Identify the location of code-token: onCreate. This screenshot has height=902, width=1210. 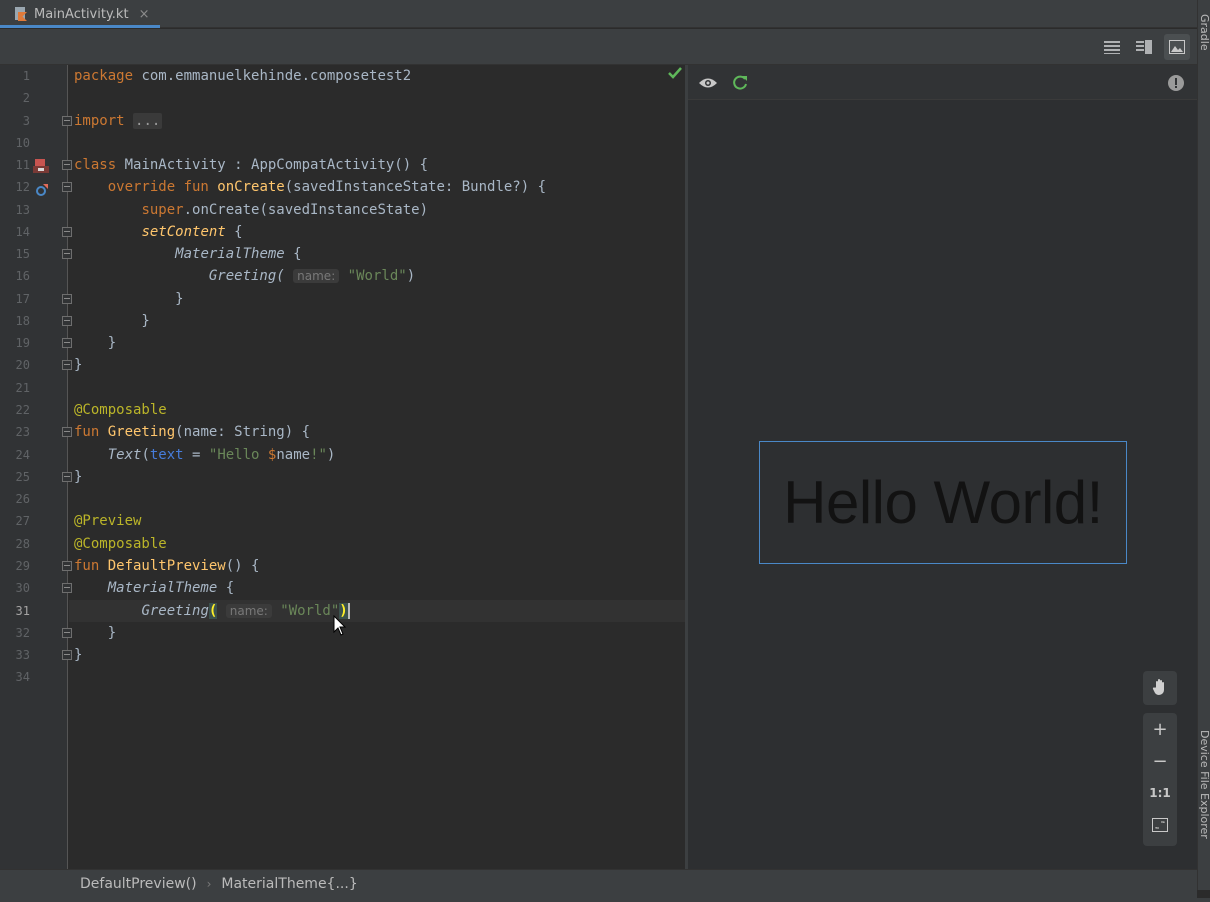
(251, 187).